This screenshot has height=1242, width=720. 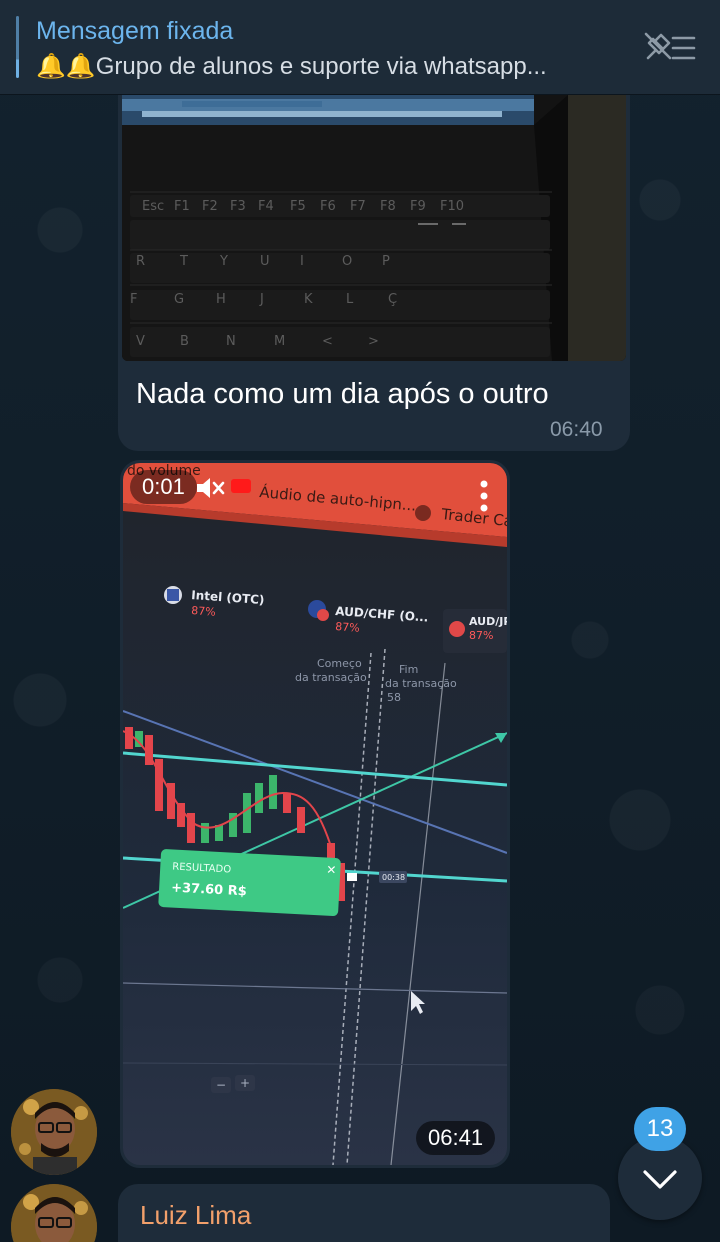 I want to click on video-elapsed: 0:01, so click(x=163, y=486).